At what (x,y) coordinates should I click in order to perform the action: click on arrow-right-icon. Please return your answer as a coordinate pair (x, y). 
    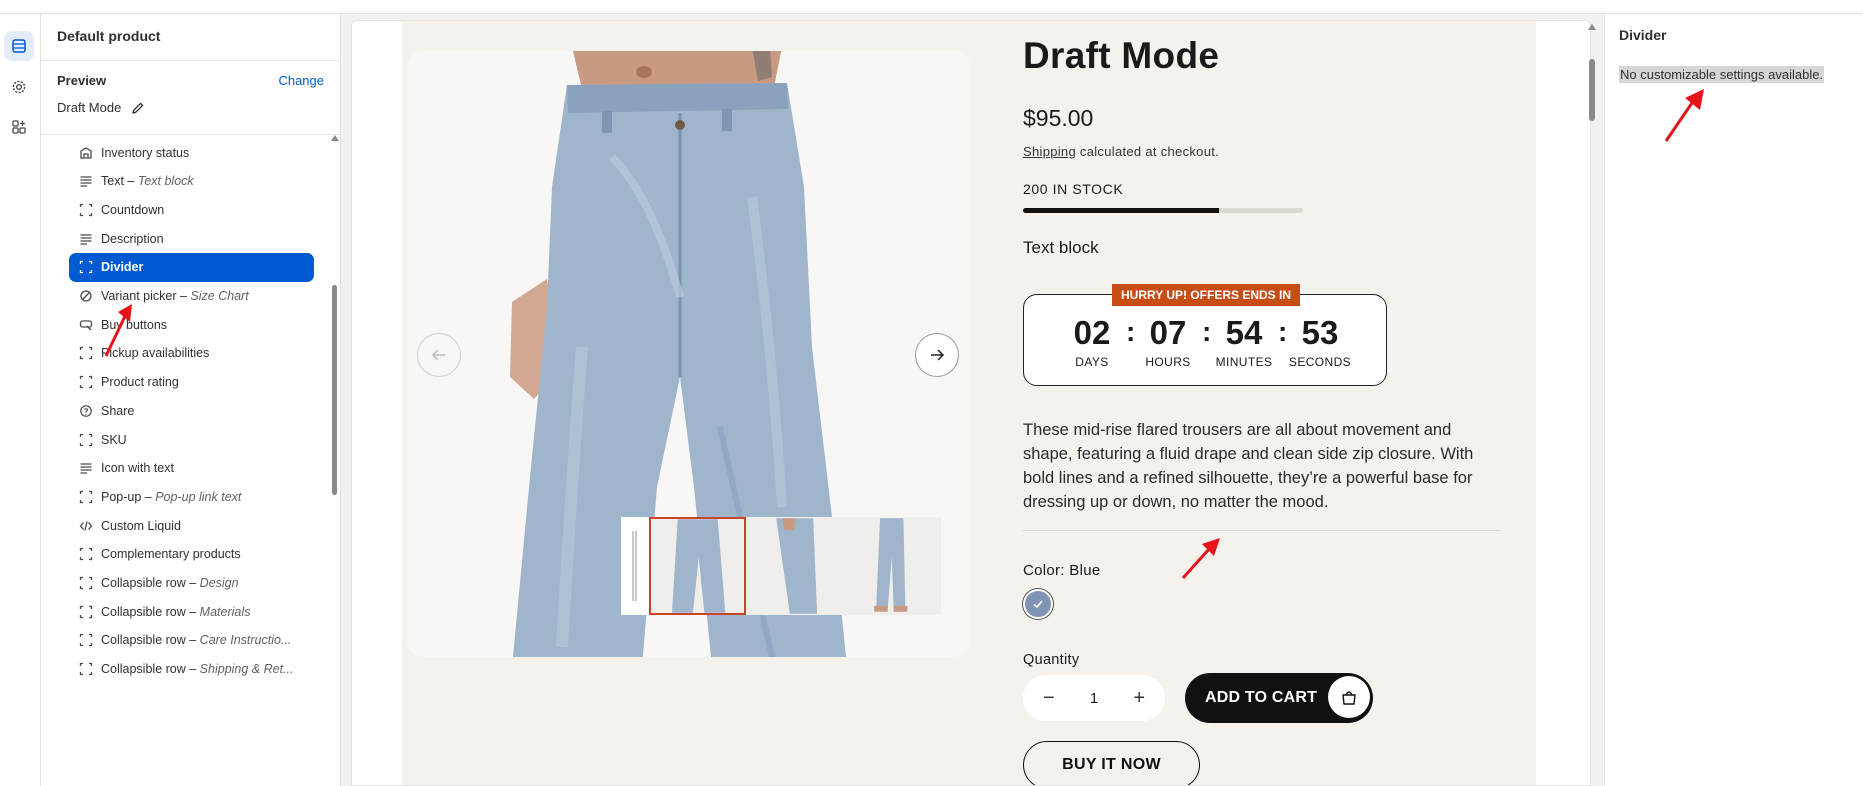
    Looking at the image, I should click on (938, 355).